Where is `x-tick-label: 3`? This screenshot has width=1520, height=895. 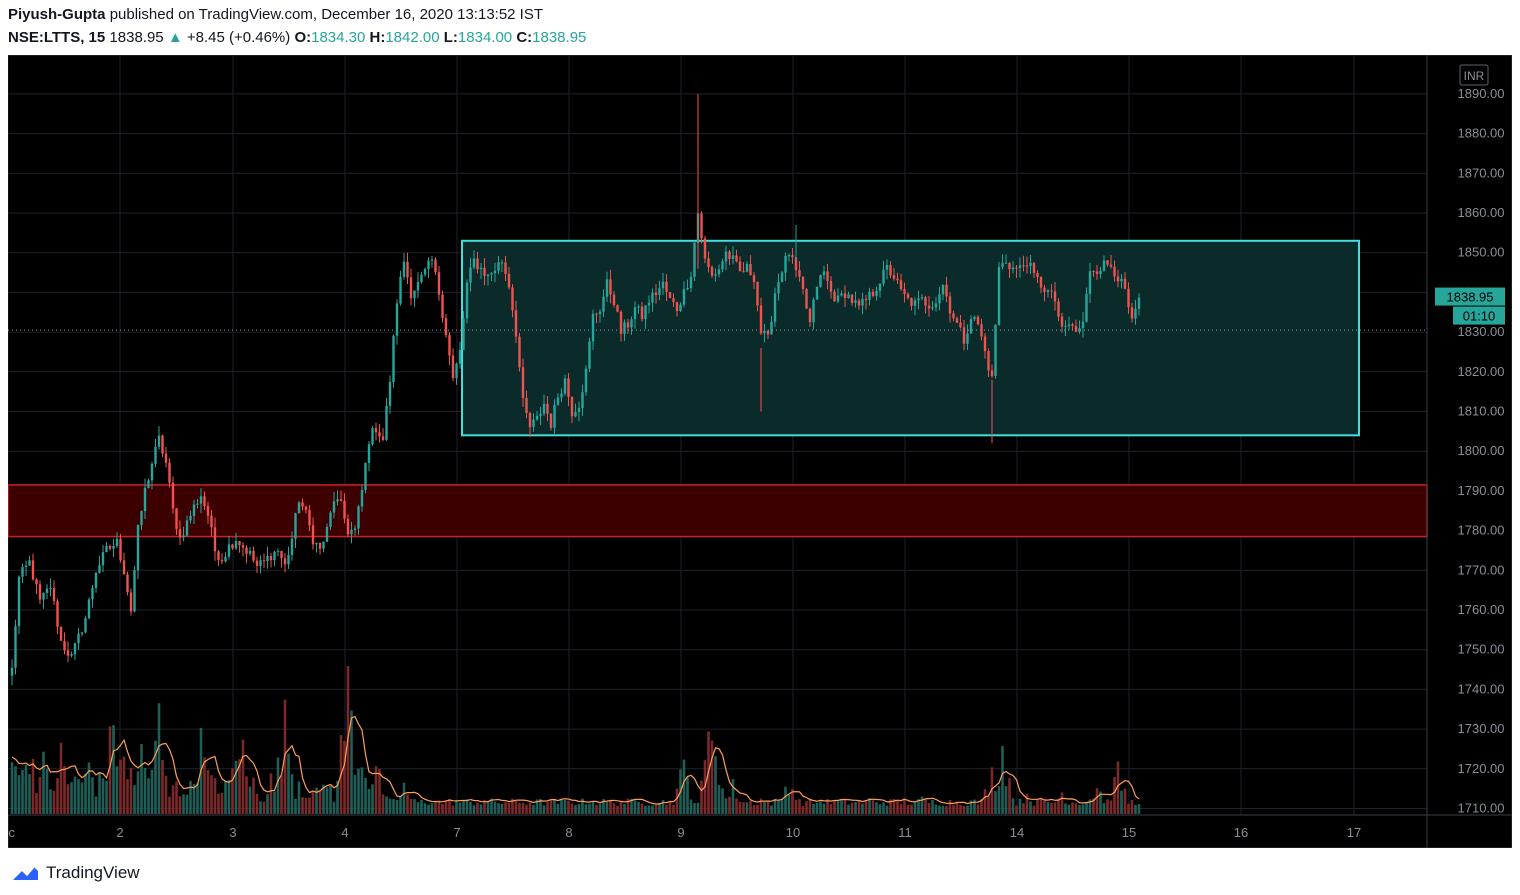
x-tick-label: 3 is located at coordinates (232, 832).